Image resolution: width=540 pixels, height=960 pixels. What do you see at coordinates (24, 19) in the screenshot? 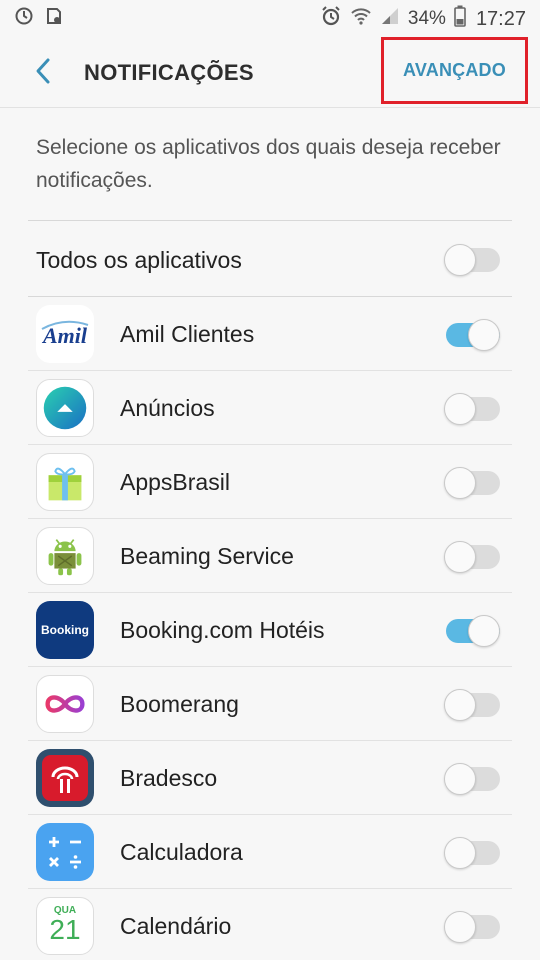
I see `sync-icon` at bounding box center [24, 19].